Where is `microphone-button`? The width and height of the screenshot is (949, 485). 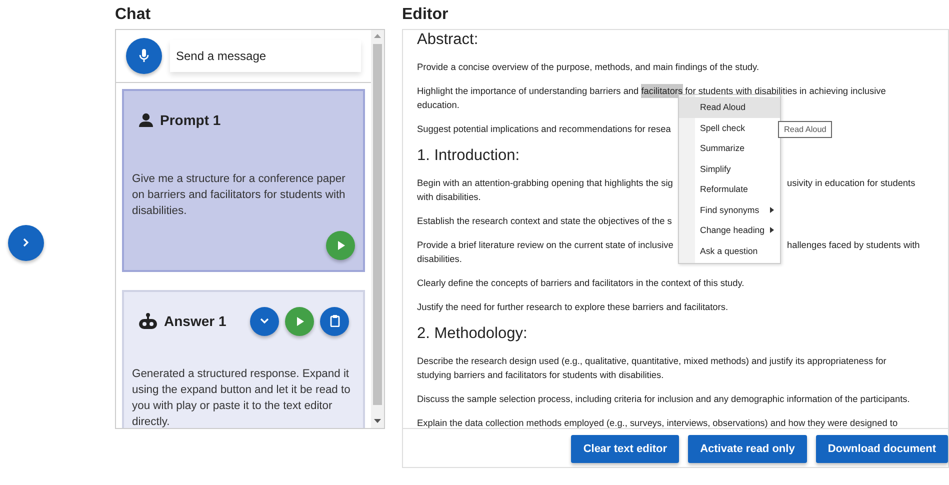
microphone-button is located at coordinates (144, 56).